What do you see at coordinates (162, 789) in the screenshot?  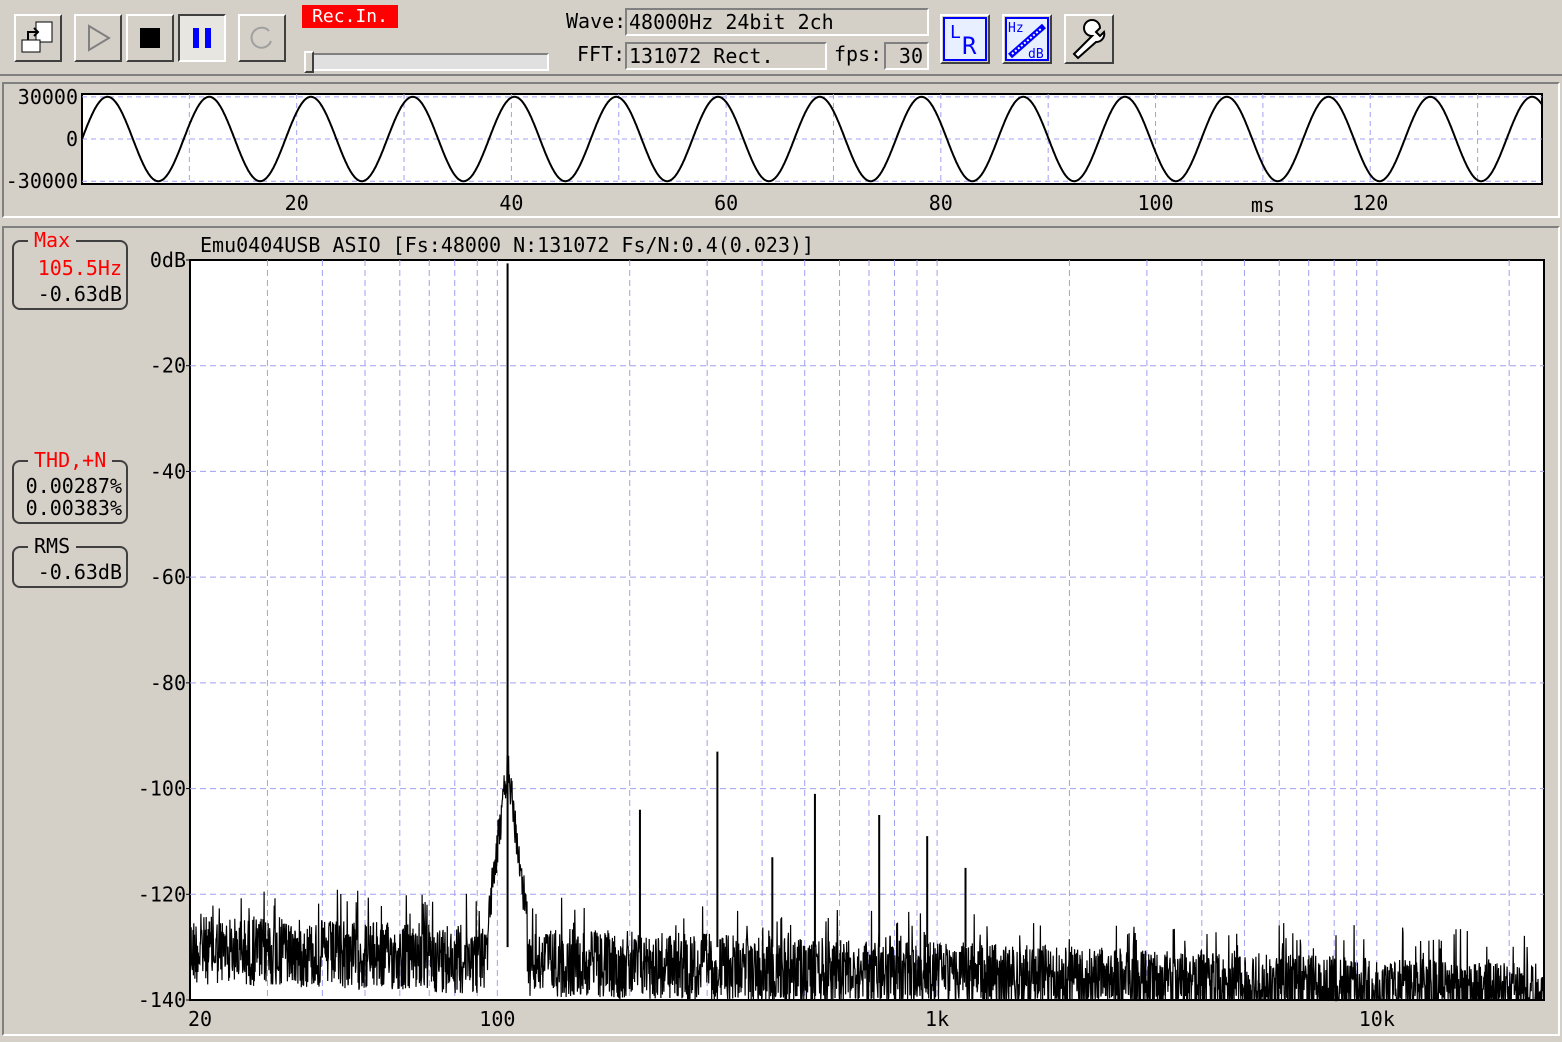 I see `spec-y-tick: -100` at bounding box center [162, 789].